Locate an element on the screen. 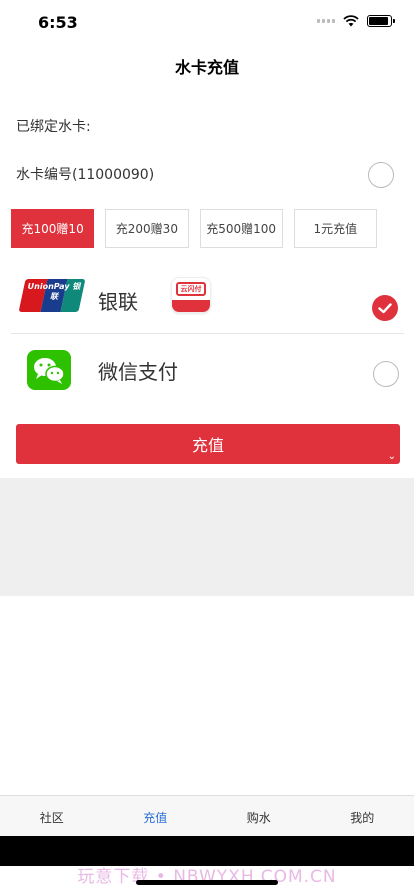  corner-chevron-icon: ⌄ is located at coordinates (391, 456).